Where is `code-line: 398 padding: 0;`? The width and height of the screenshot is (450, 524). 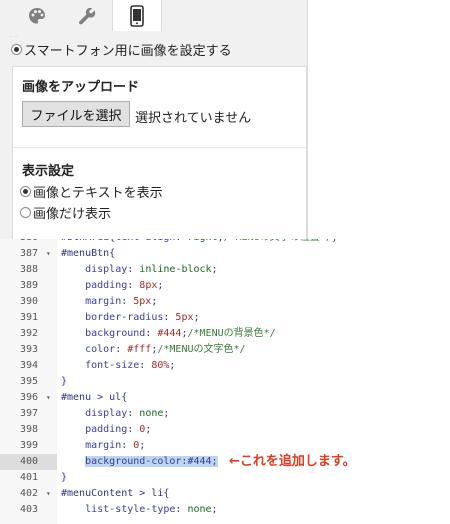 code-line: 398 padding: 0; is located at coordinates (225, 430).